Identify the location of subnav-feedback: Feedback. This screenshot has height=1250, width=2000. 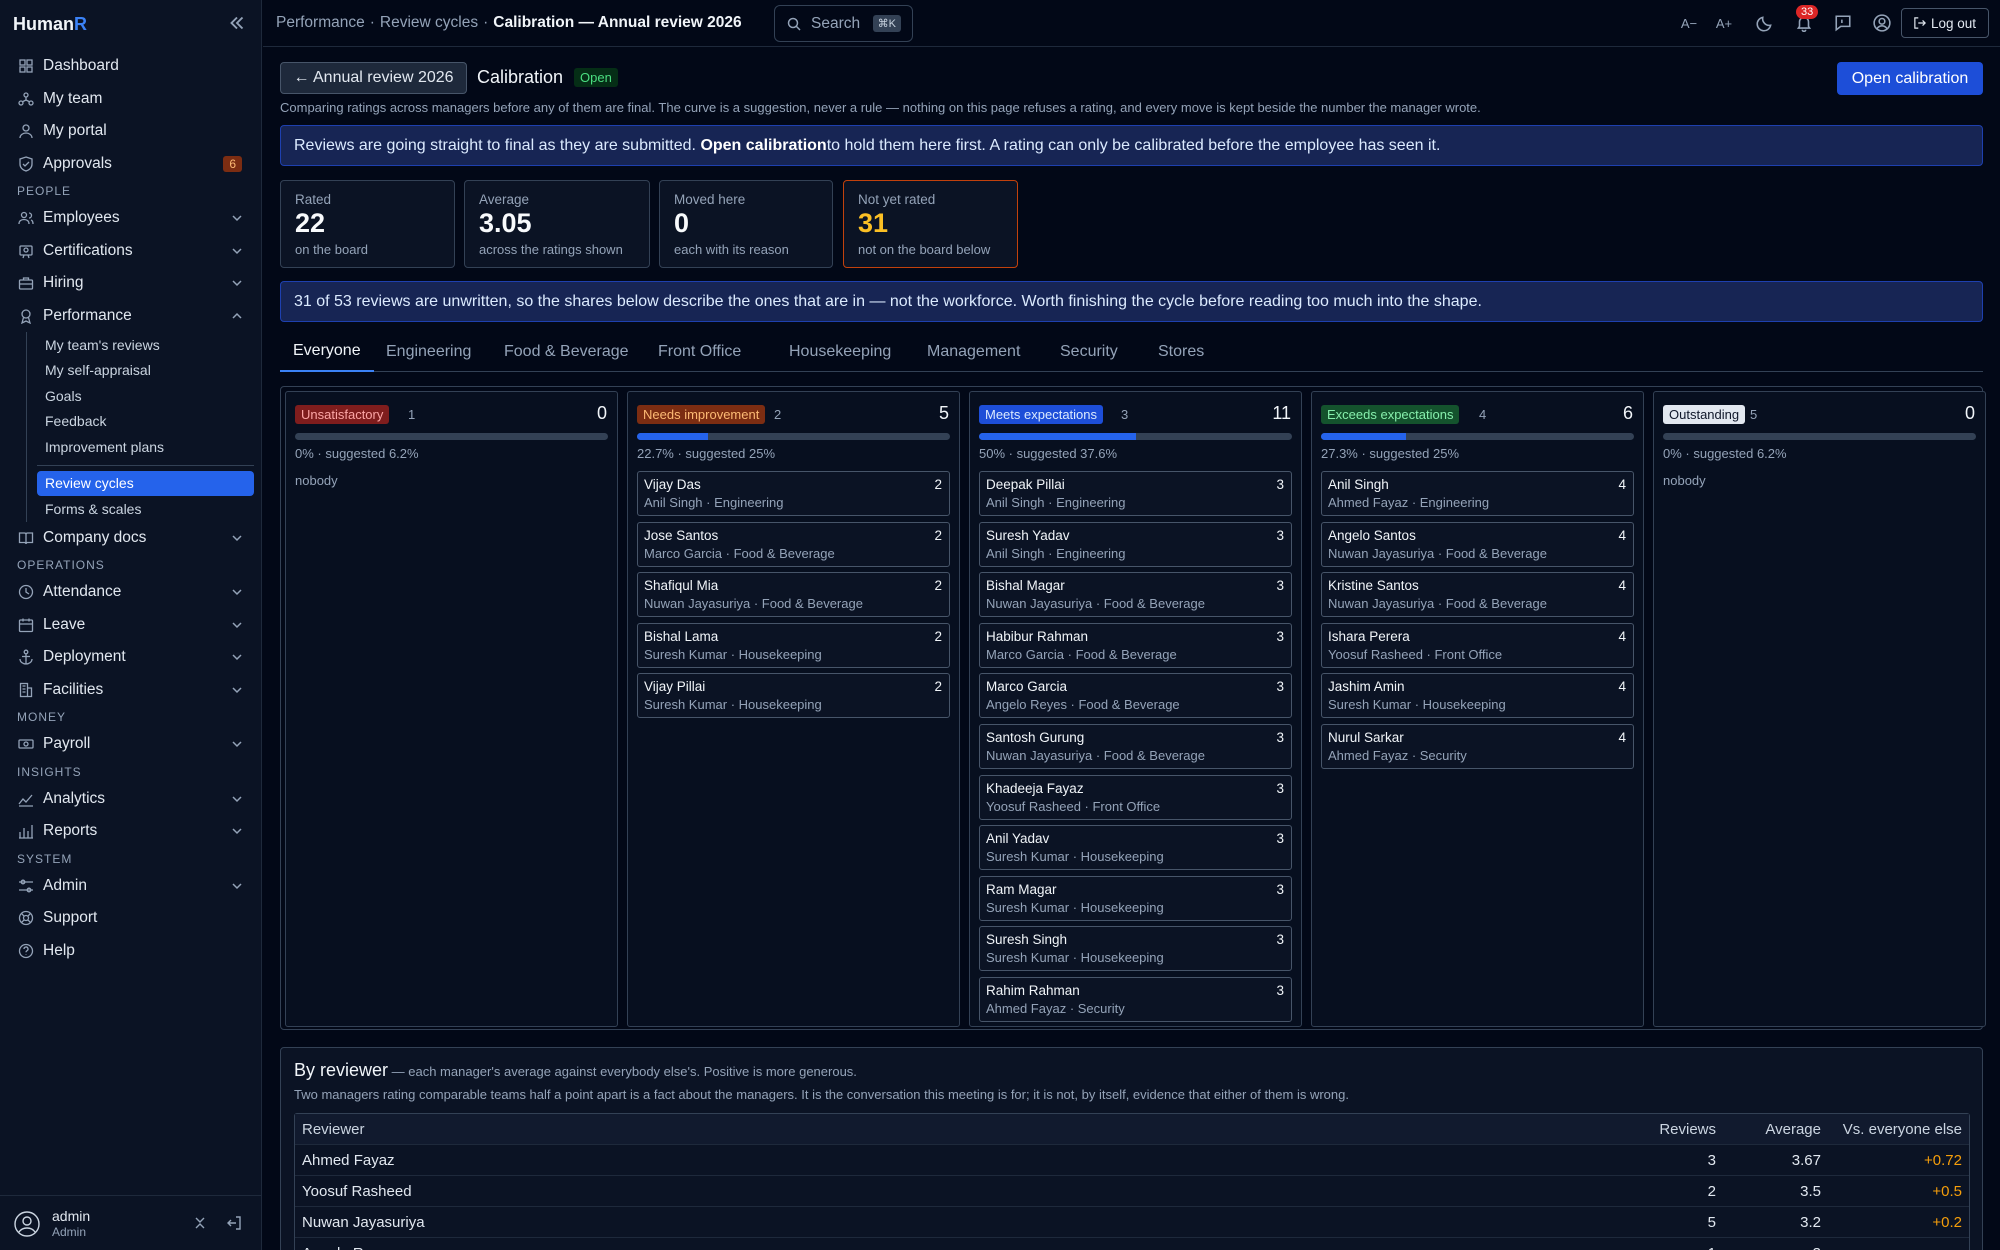
(149, 422).